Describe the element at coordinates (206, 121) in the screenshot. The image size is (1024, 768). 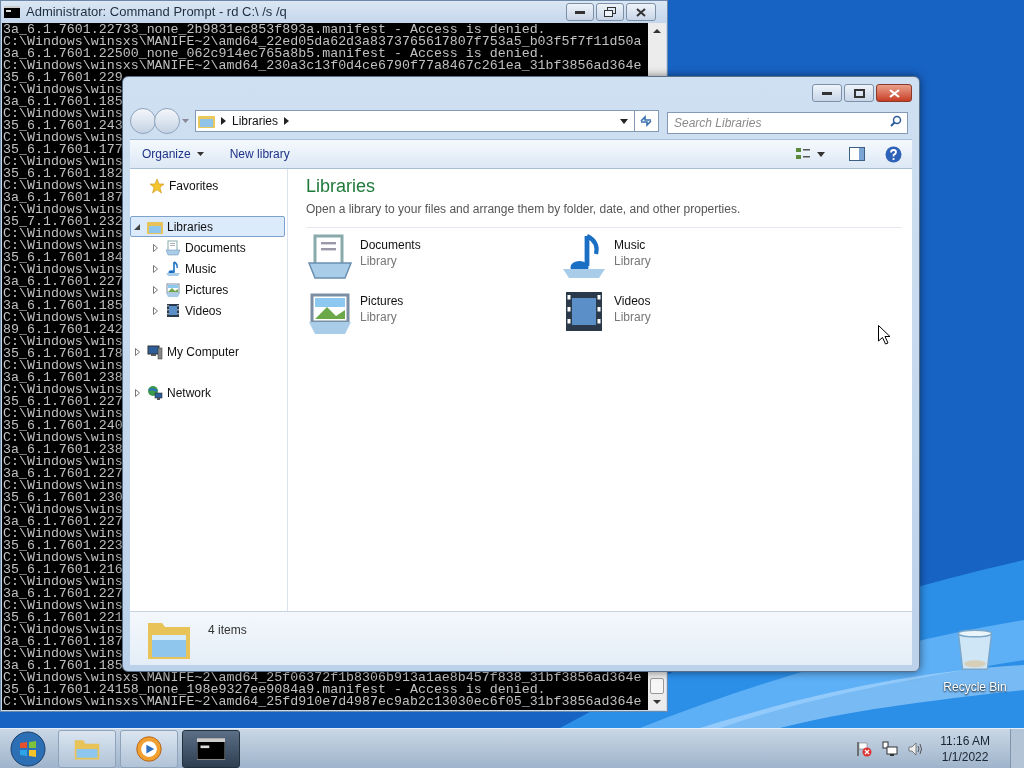
I see `library-icon` at that location.